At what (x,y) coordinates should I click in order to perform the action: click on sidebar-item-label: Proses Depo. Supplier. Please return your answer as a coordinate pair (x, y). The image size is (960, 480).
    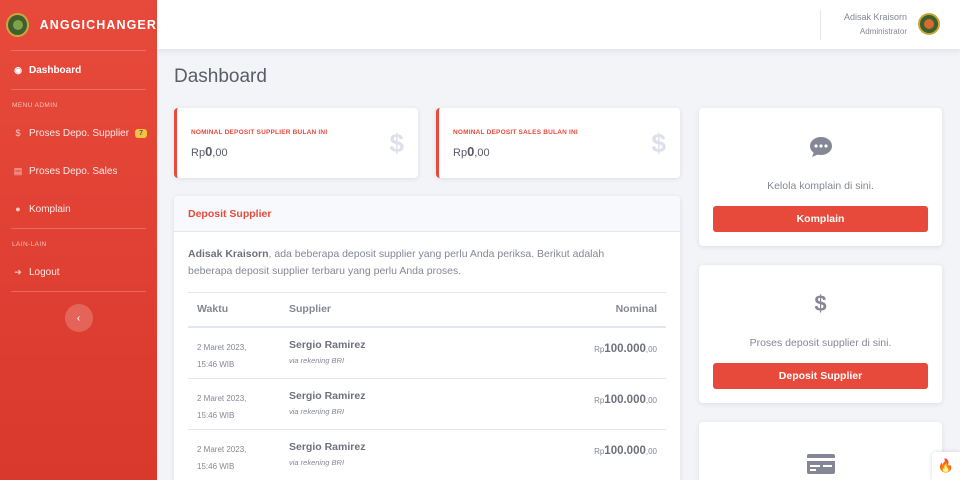
    Looking at the image, I should click on (79, 133).